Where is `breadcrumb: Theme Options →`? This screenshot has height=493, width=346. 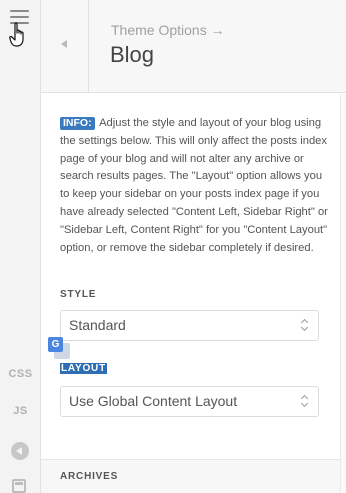
breadcrumb: Theme Options → is located at coordinates (168, 30).